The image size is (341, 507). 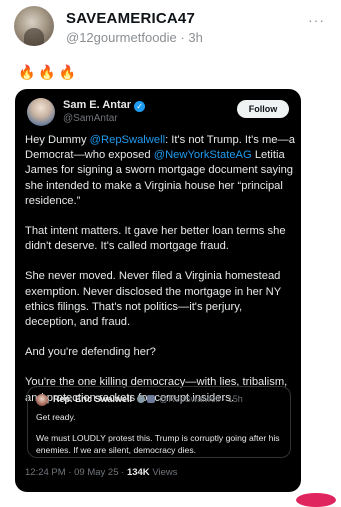 I want to click on government-badge-icon, so click(x=140, y=399).